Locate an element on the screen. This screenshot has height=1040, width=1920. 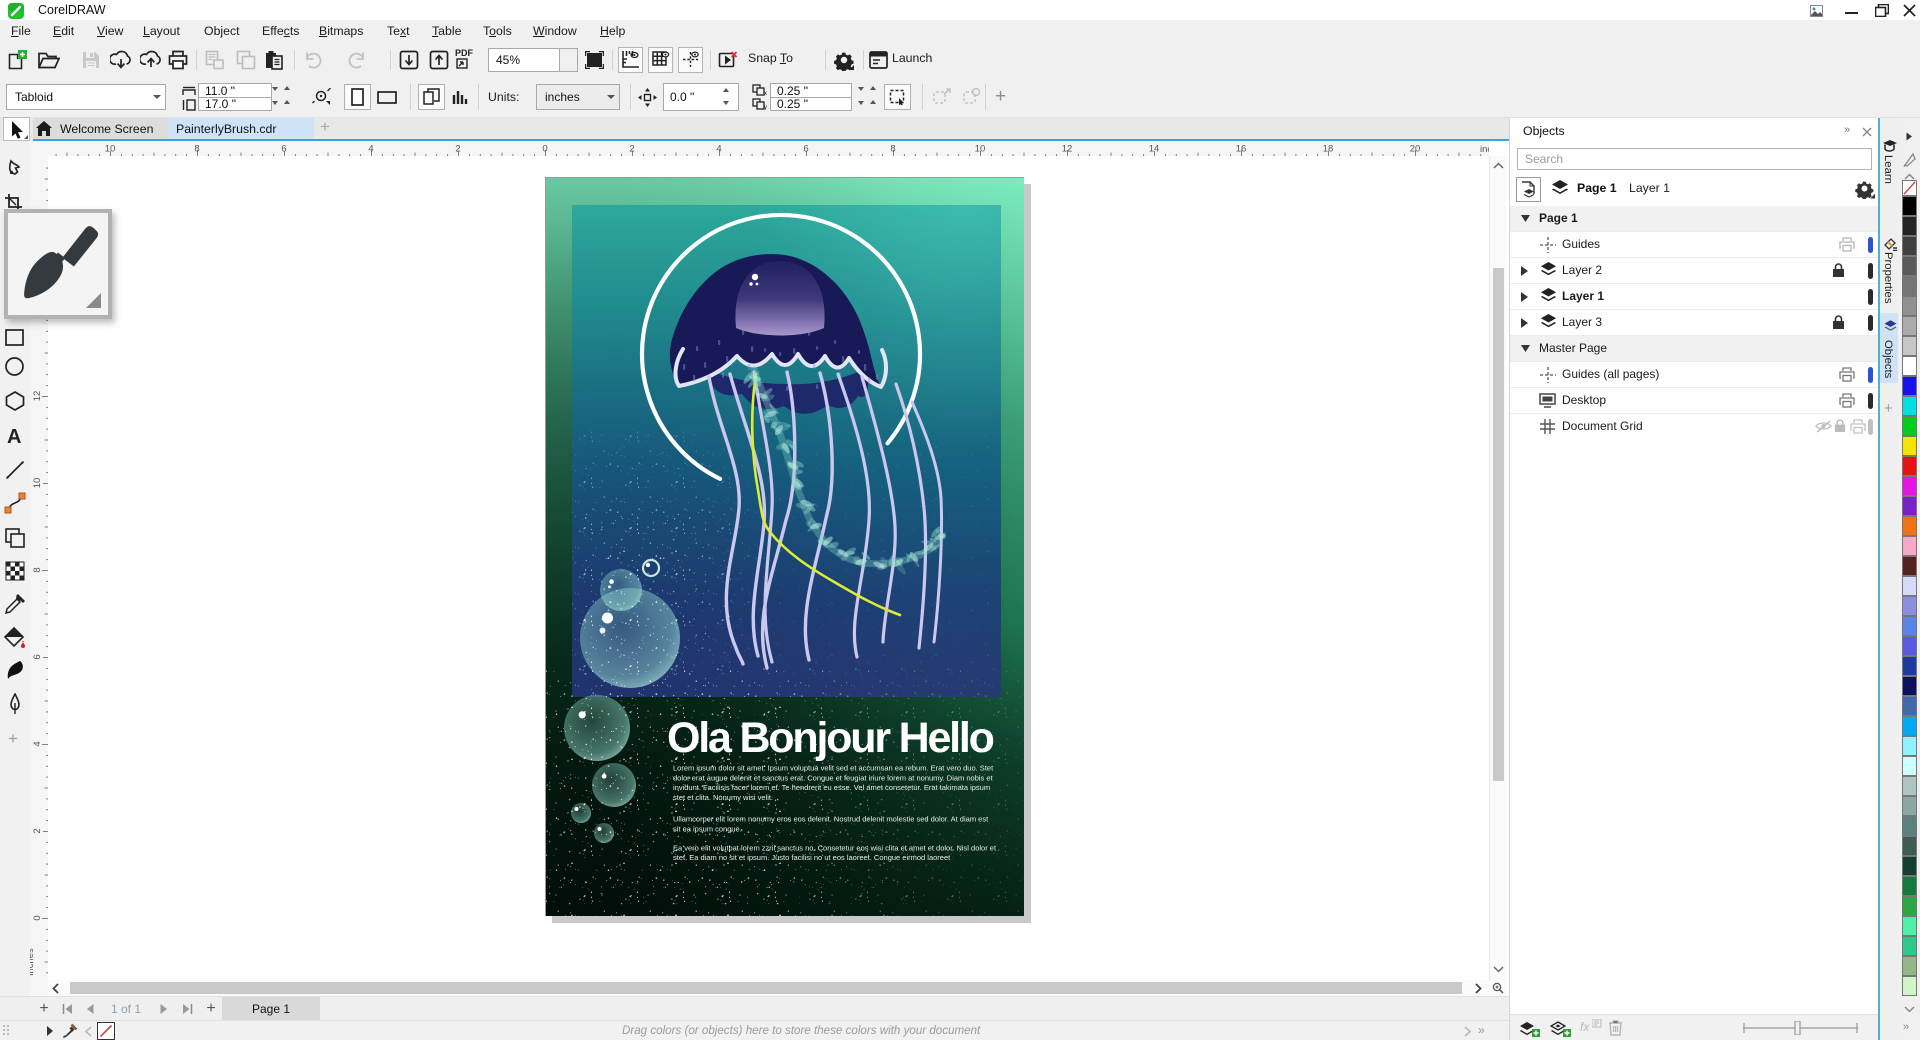
svg-text: Ola Bonjour Hello is located at coordinates (830, 738).